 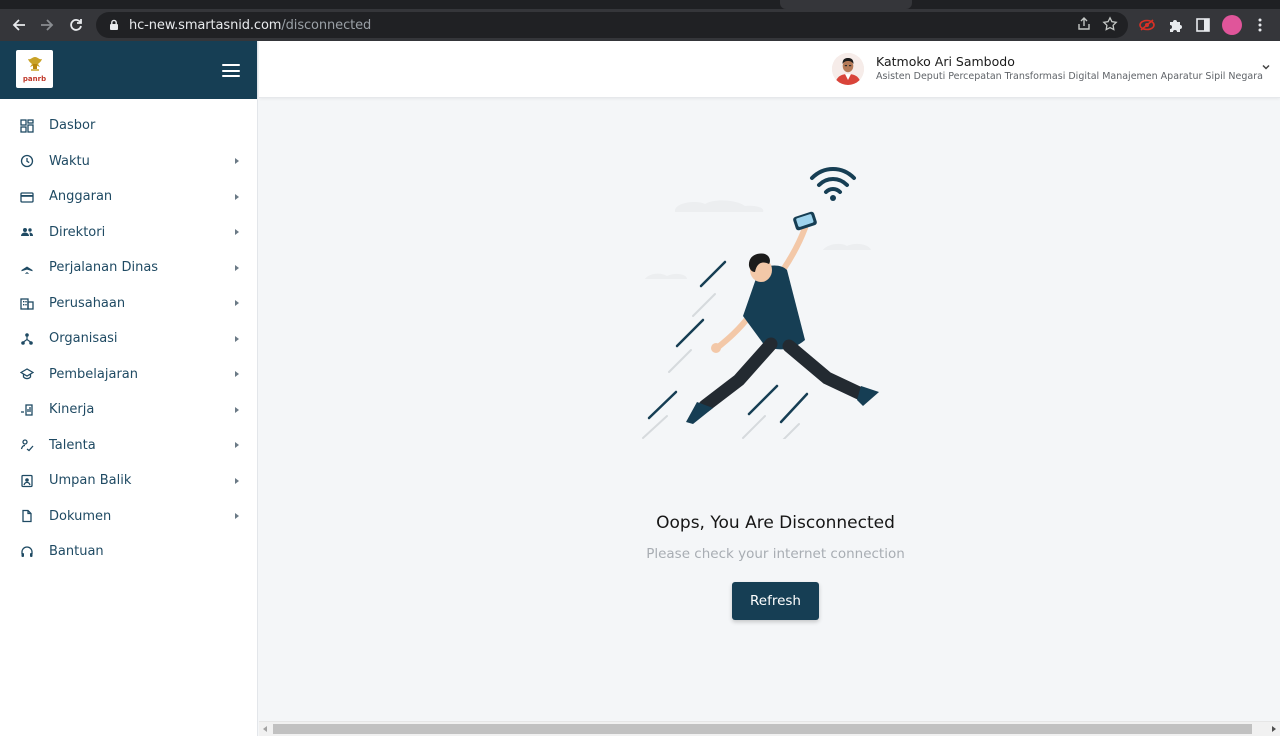 I want to click on url-text: hc-new.smartasnid.com/disconnected, so click(x=250, y=25).